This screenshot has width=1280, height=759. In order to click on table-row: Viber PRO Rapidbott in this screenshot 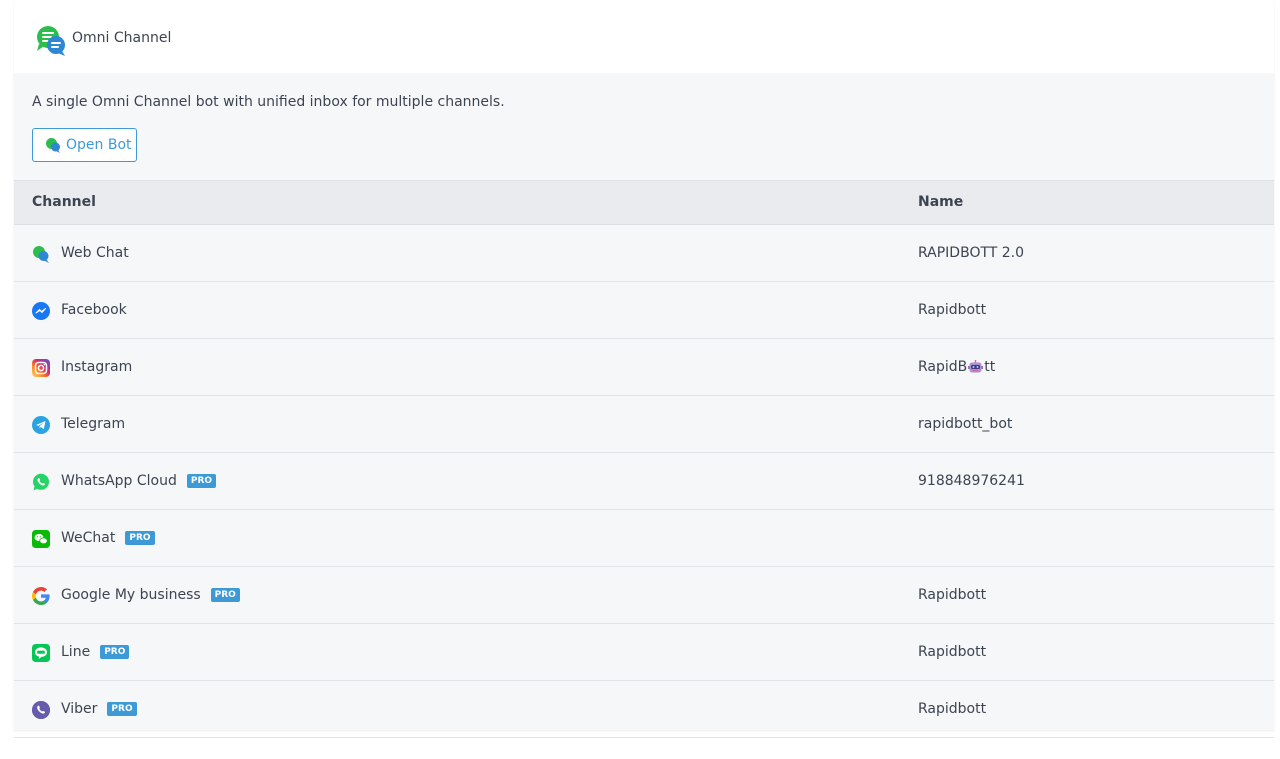, I will do `click(644, 709)`.